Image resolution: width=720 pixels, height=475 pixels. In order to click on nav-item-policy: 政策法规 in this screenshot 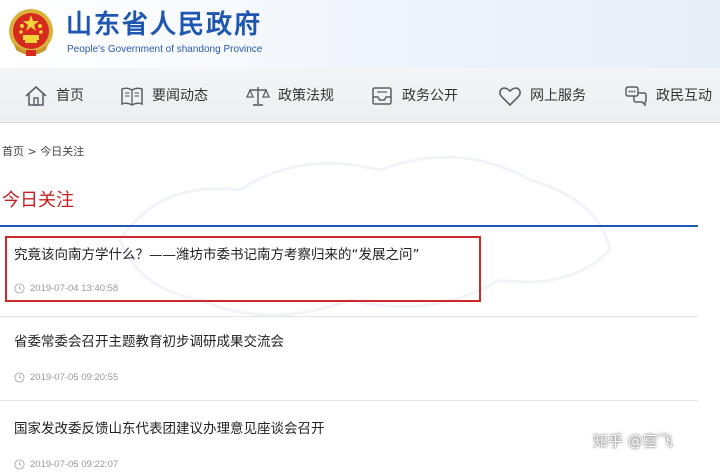, I will do `click(290, 96)`.